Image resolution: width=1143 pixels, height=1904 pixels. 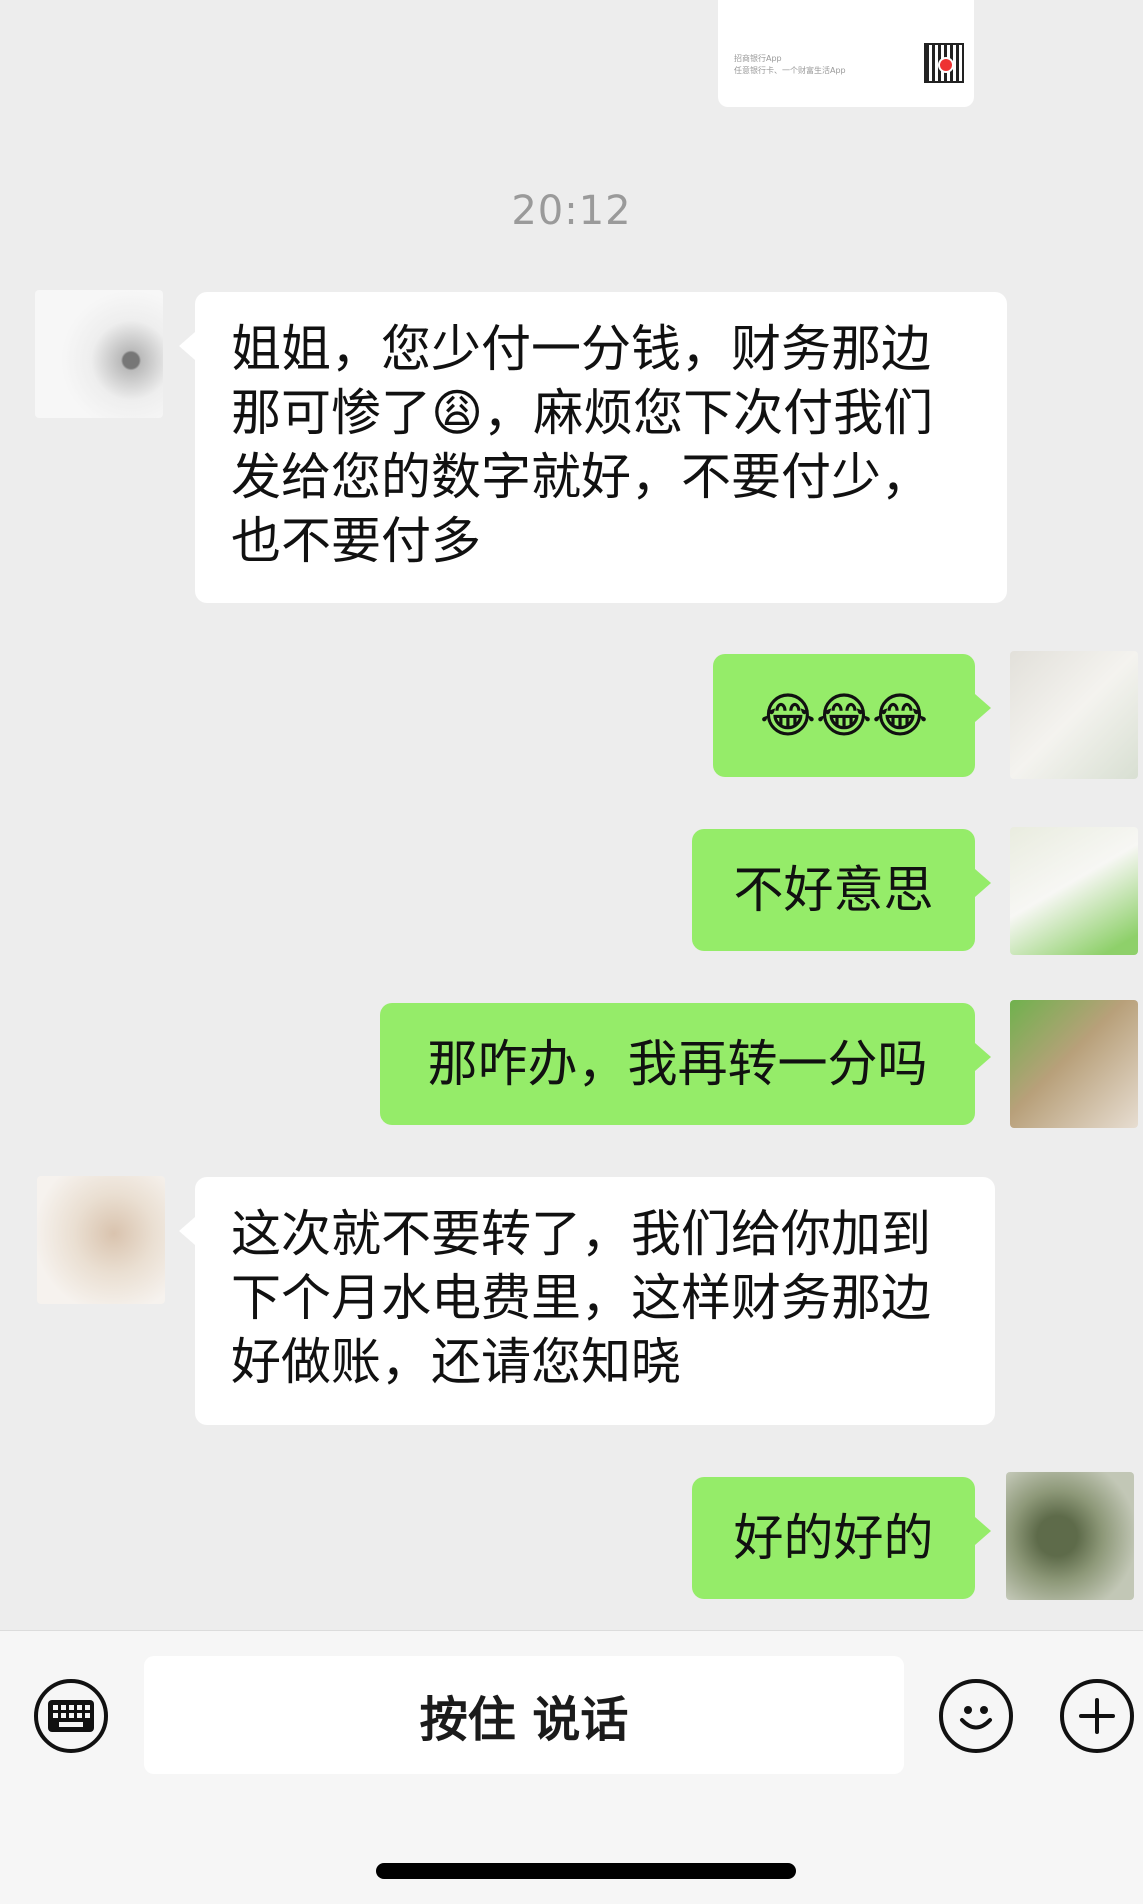 What do you see at coordinates (844, 715) in the screenshot?
I see `emoji-laughing-icon: 😂😂😂` at bounding box center [844, 715].